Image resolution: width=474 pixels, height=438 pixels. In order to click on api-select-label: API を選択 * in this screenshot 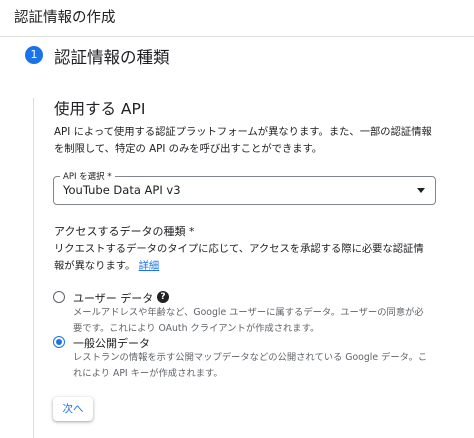, I will do `click(87, 176)`.